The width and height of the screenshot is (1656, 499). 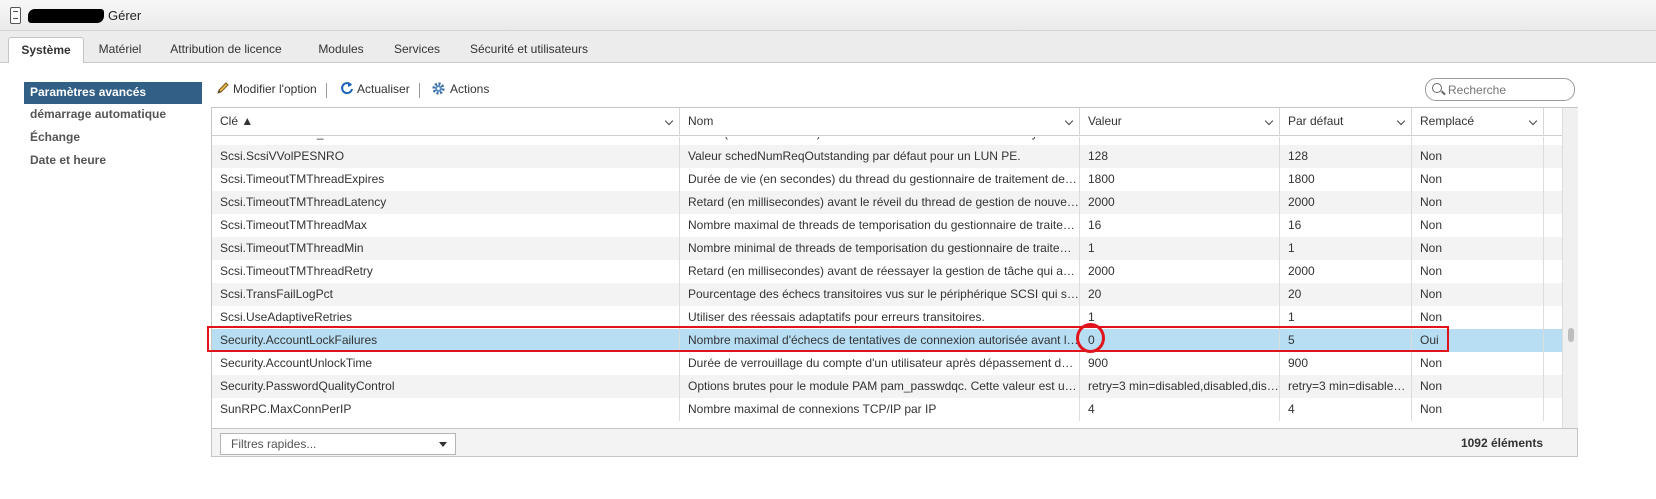 What do you see at coordinates (1346, 141) in the screenshot?
I see `cell-default: 1000` at bounding box center [1346, 141].